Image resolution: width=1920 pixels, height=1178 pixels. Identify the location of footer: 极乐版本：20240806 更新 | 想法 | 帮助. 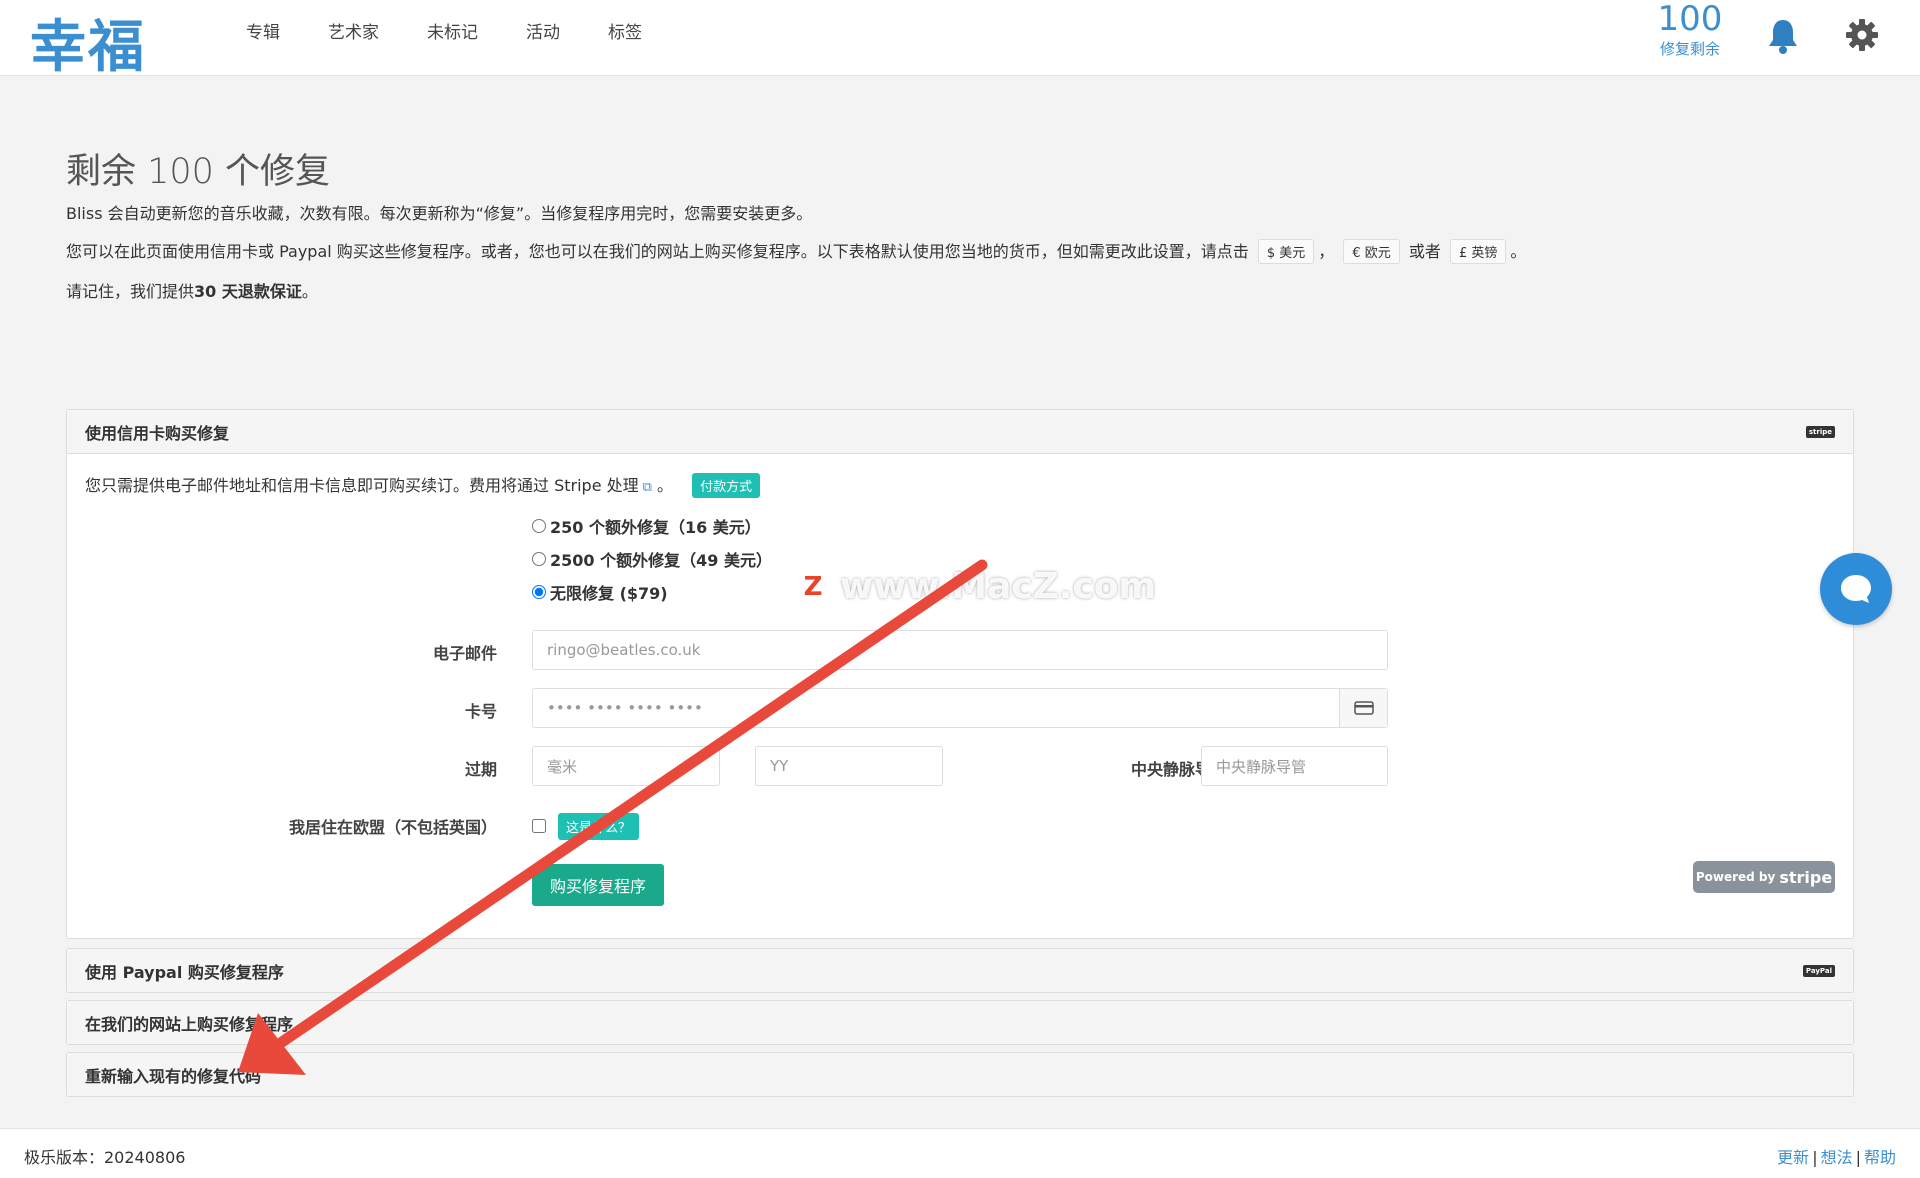
(960, 1153).